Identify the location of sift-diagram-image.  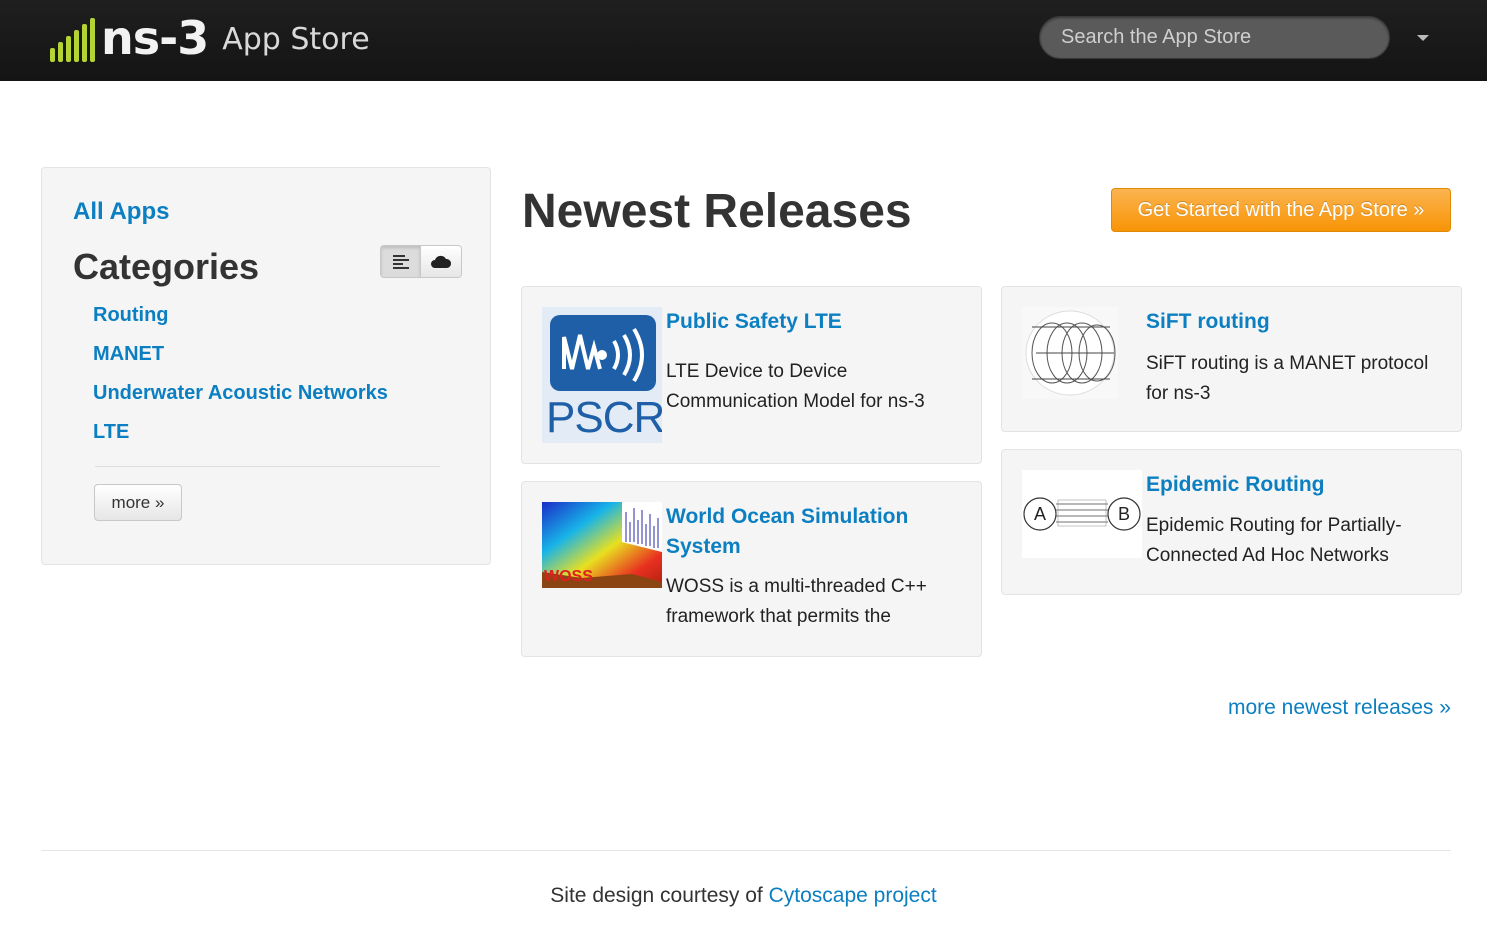
(1070, 353).